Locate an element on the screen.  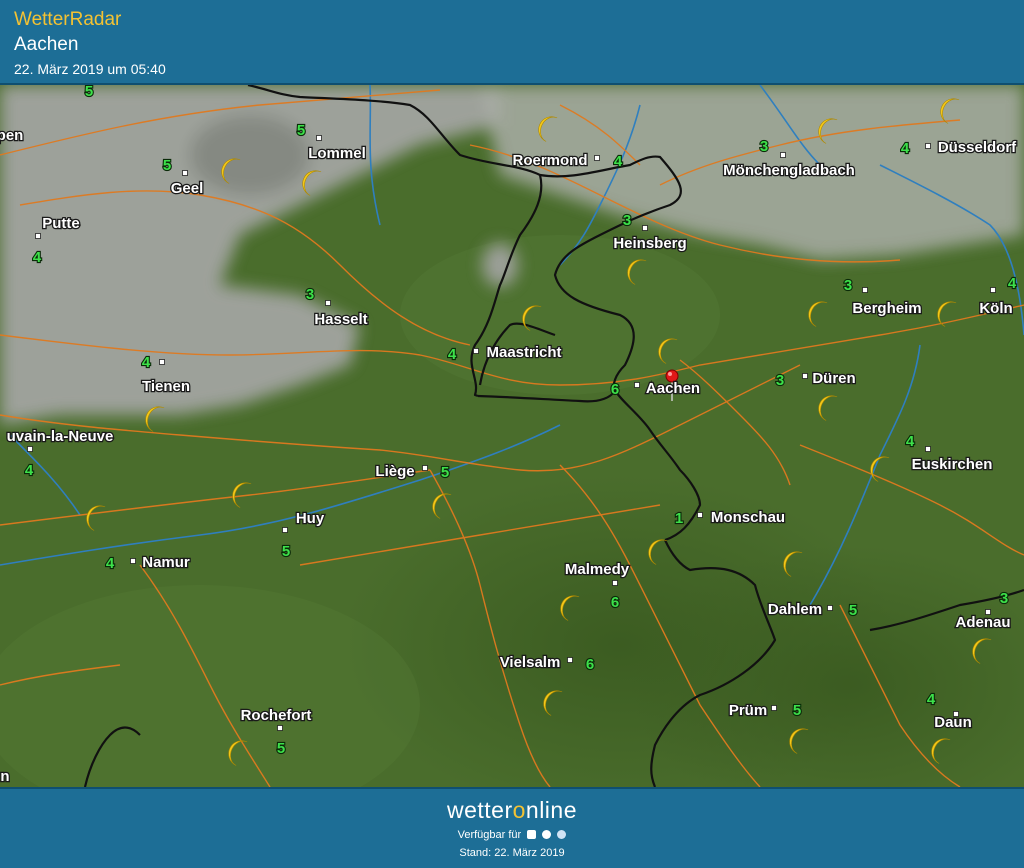
availability-text: Verfügbar für is located at coordinates (489, 835).